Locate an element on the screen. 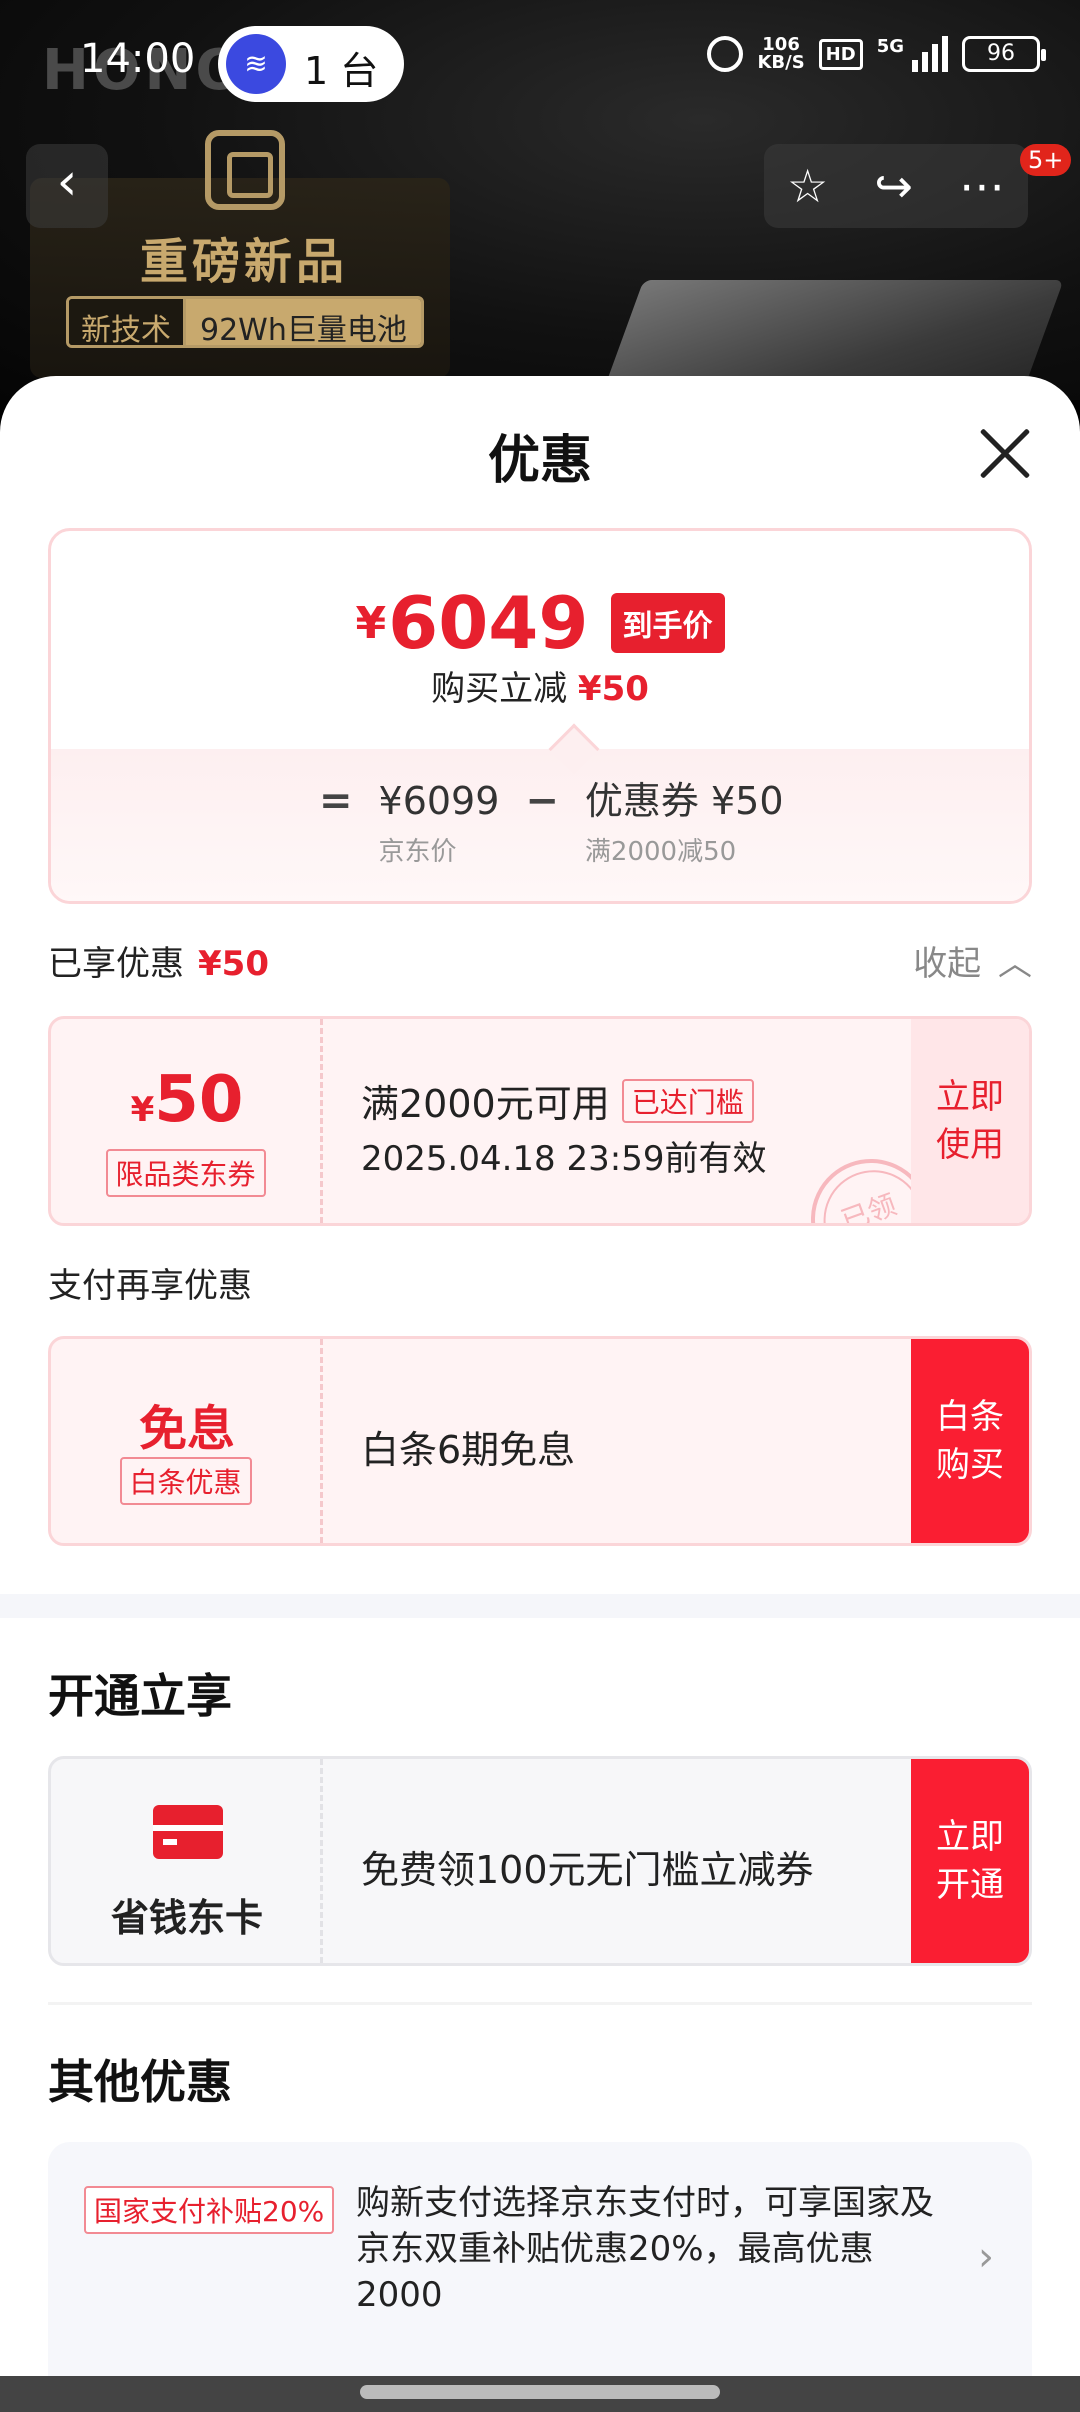 This screenshot has height=2412, width=1080. signal-icon is located at coordinates (930, 54).